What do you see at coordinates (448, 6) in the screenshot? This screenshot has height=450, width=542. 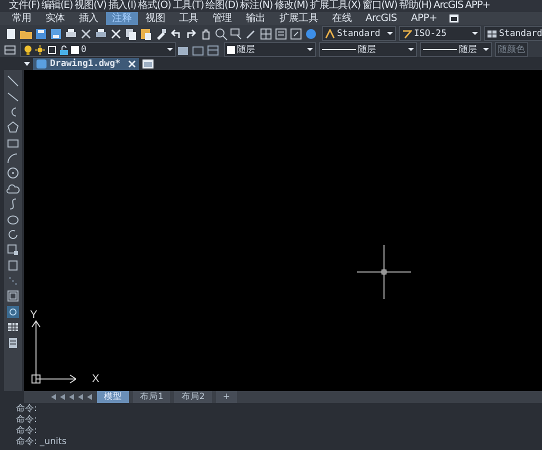 I see `menu-item: ArcGIS` at bounding box center [448, 6].